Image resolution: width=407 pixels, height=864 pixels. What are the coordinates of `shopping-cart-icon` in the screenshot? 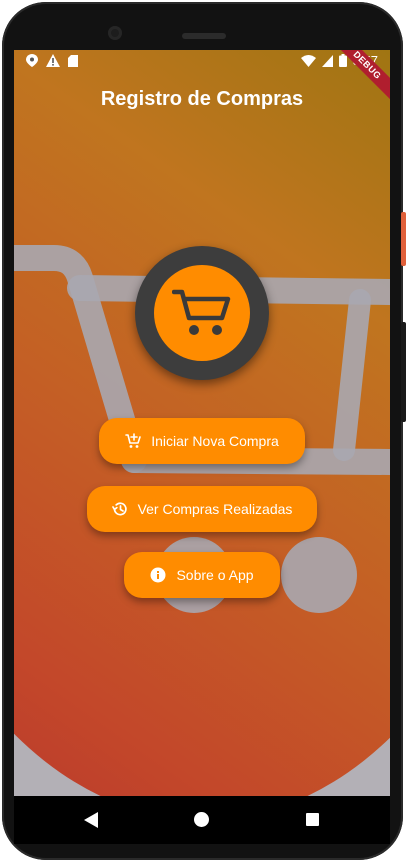 It's located at (201, 312).